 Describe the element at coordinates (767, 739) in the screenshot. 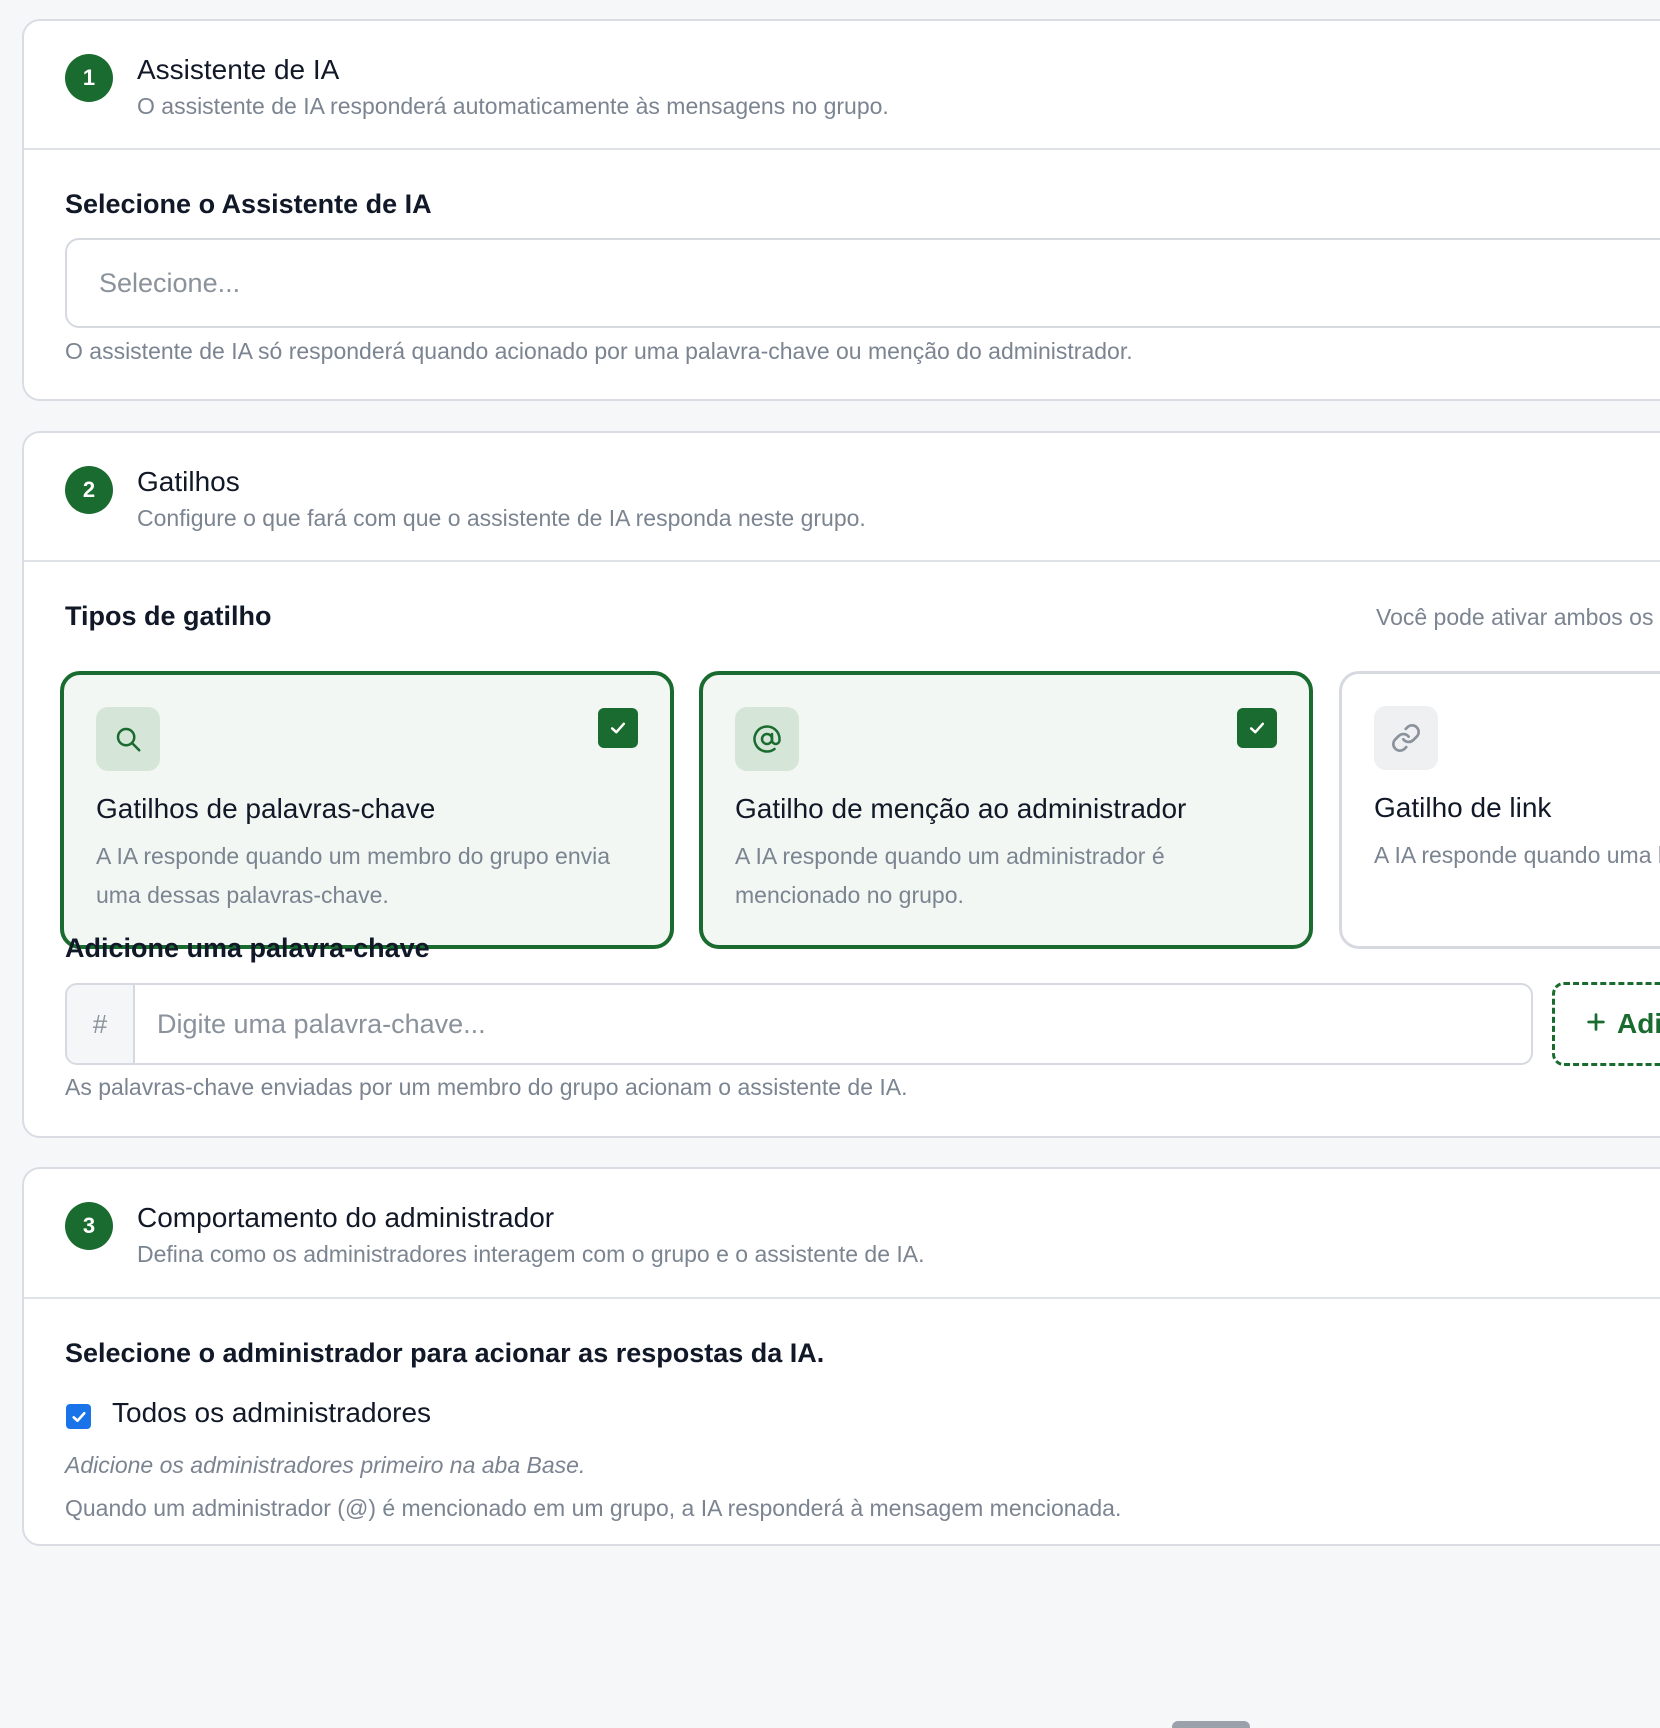

I see `at-sign-icon` at that location.